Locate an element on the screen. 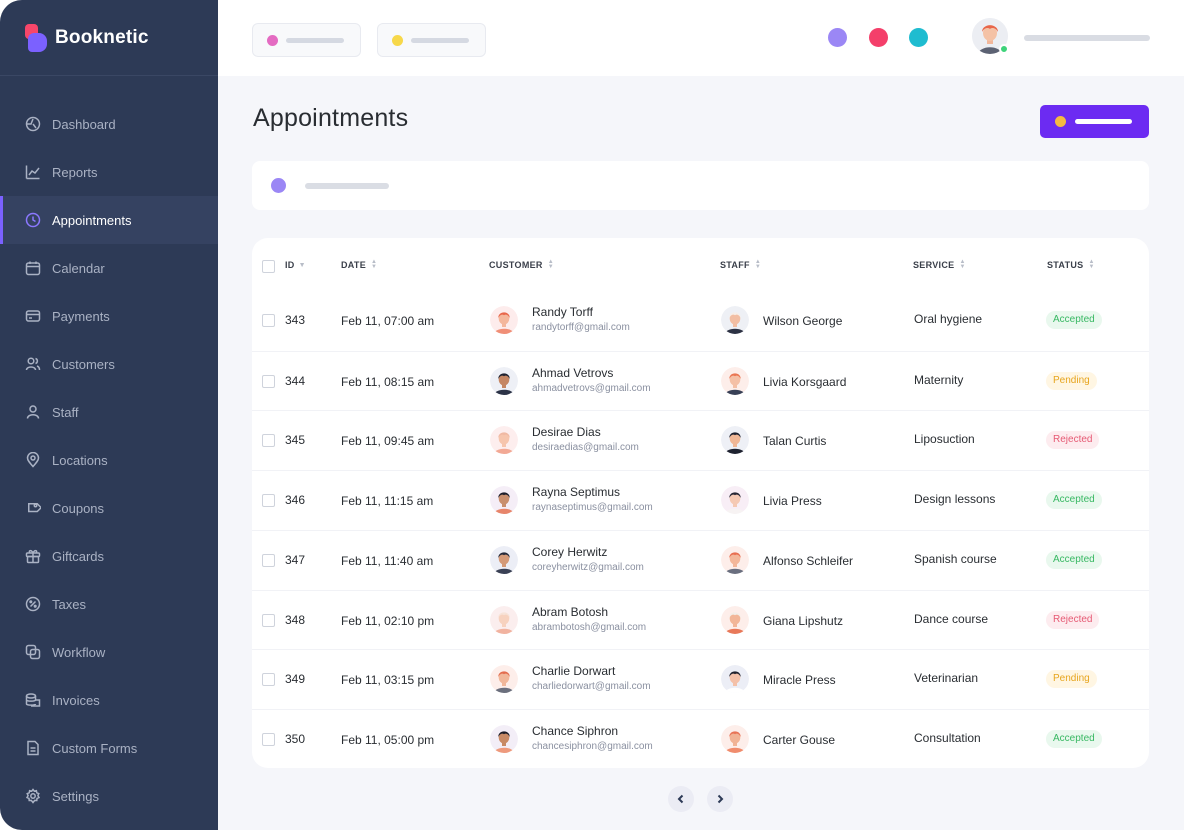 The height and width of the screenshot is (830, 1184). customer-name: Charlie Dorwart is located at coordinates (573, 671).